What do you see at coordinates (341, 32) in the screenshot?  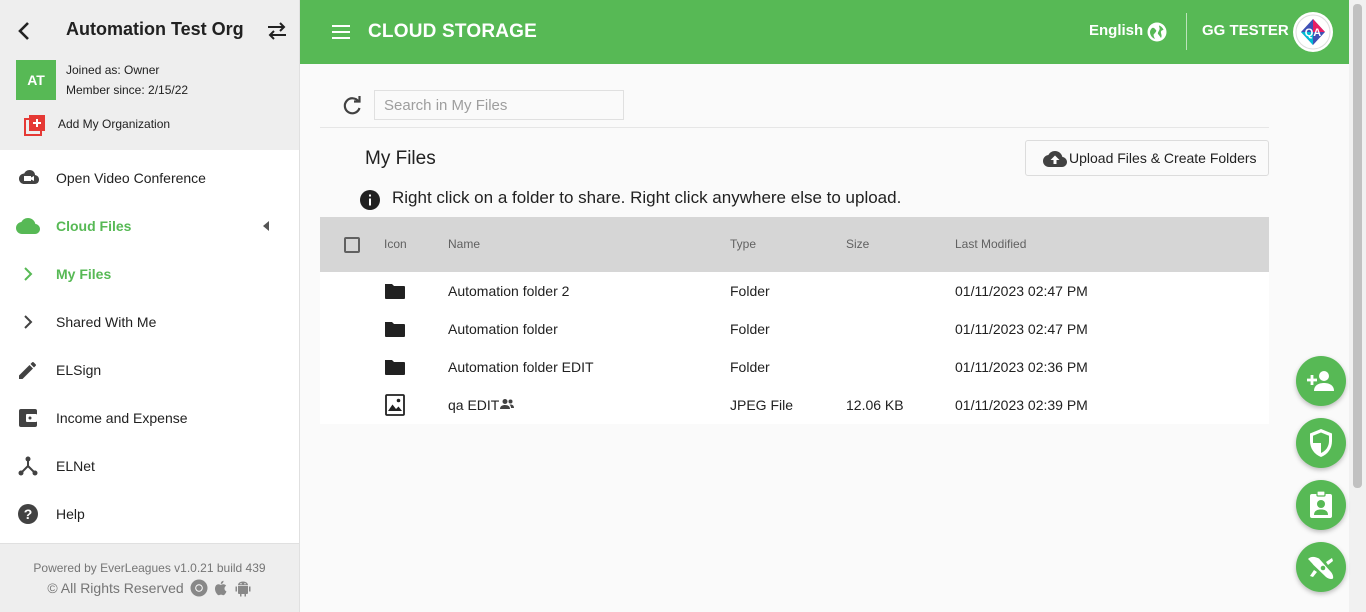 I see `hamburger-menu-icon` at bounding box center [341, 32].